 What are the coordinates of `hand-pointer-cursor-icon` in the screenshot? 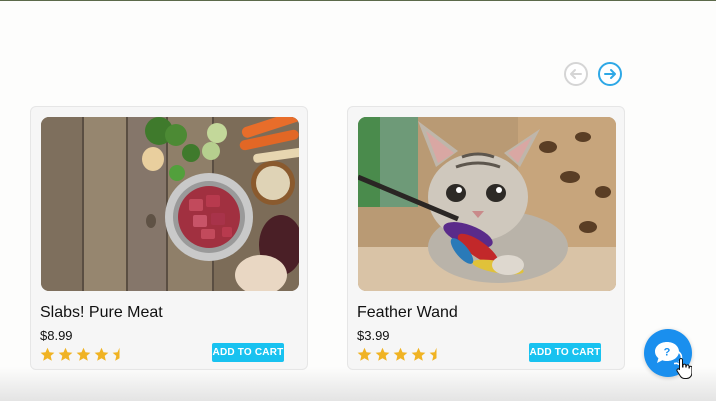 It's located at (684, 368).